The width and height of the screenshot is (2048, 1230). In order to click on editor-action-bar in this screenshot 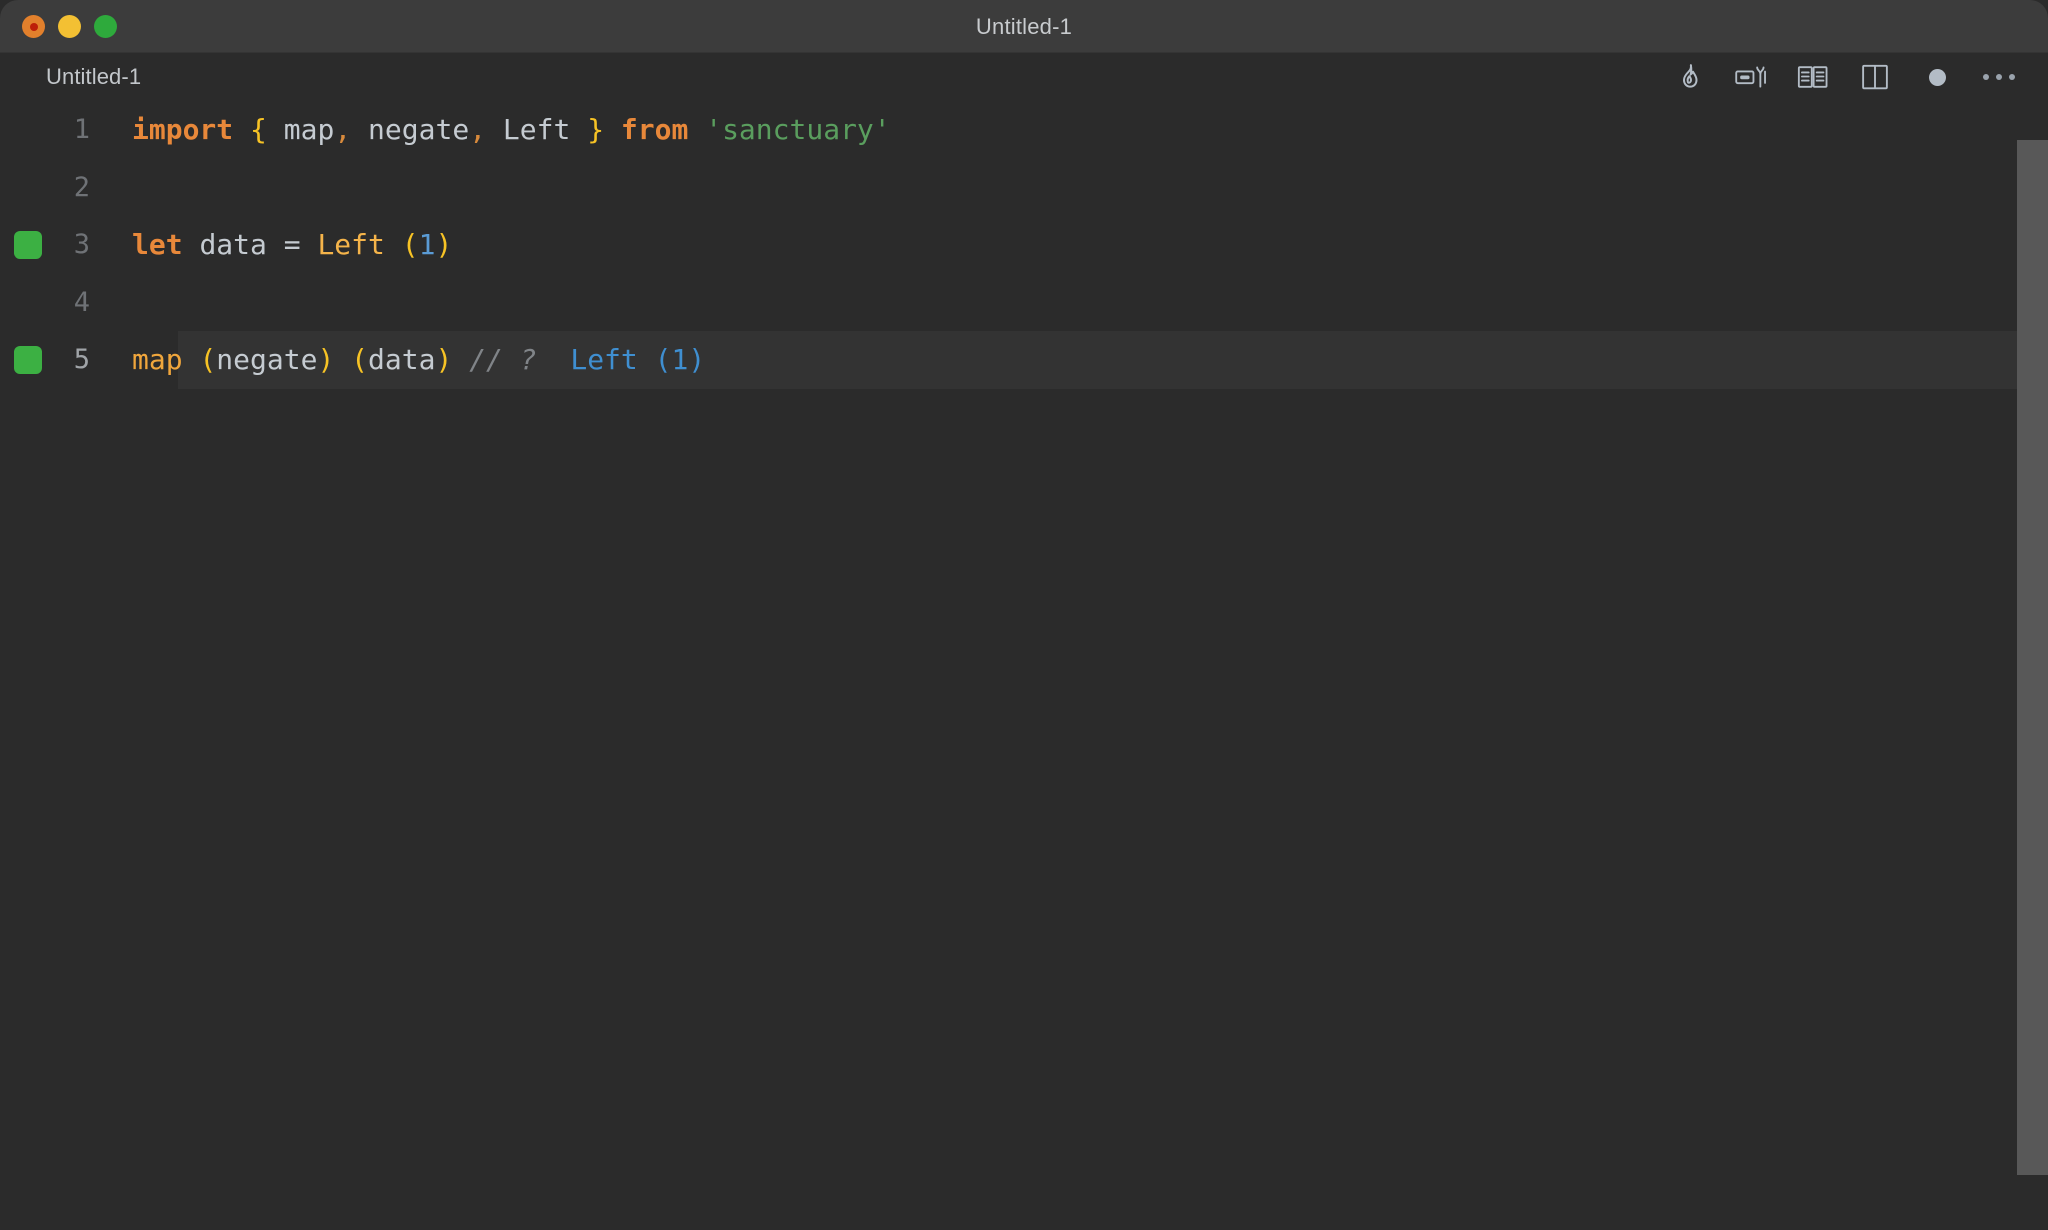, I will do `click(1853, 77)`.